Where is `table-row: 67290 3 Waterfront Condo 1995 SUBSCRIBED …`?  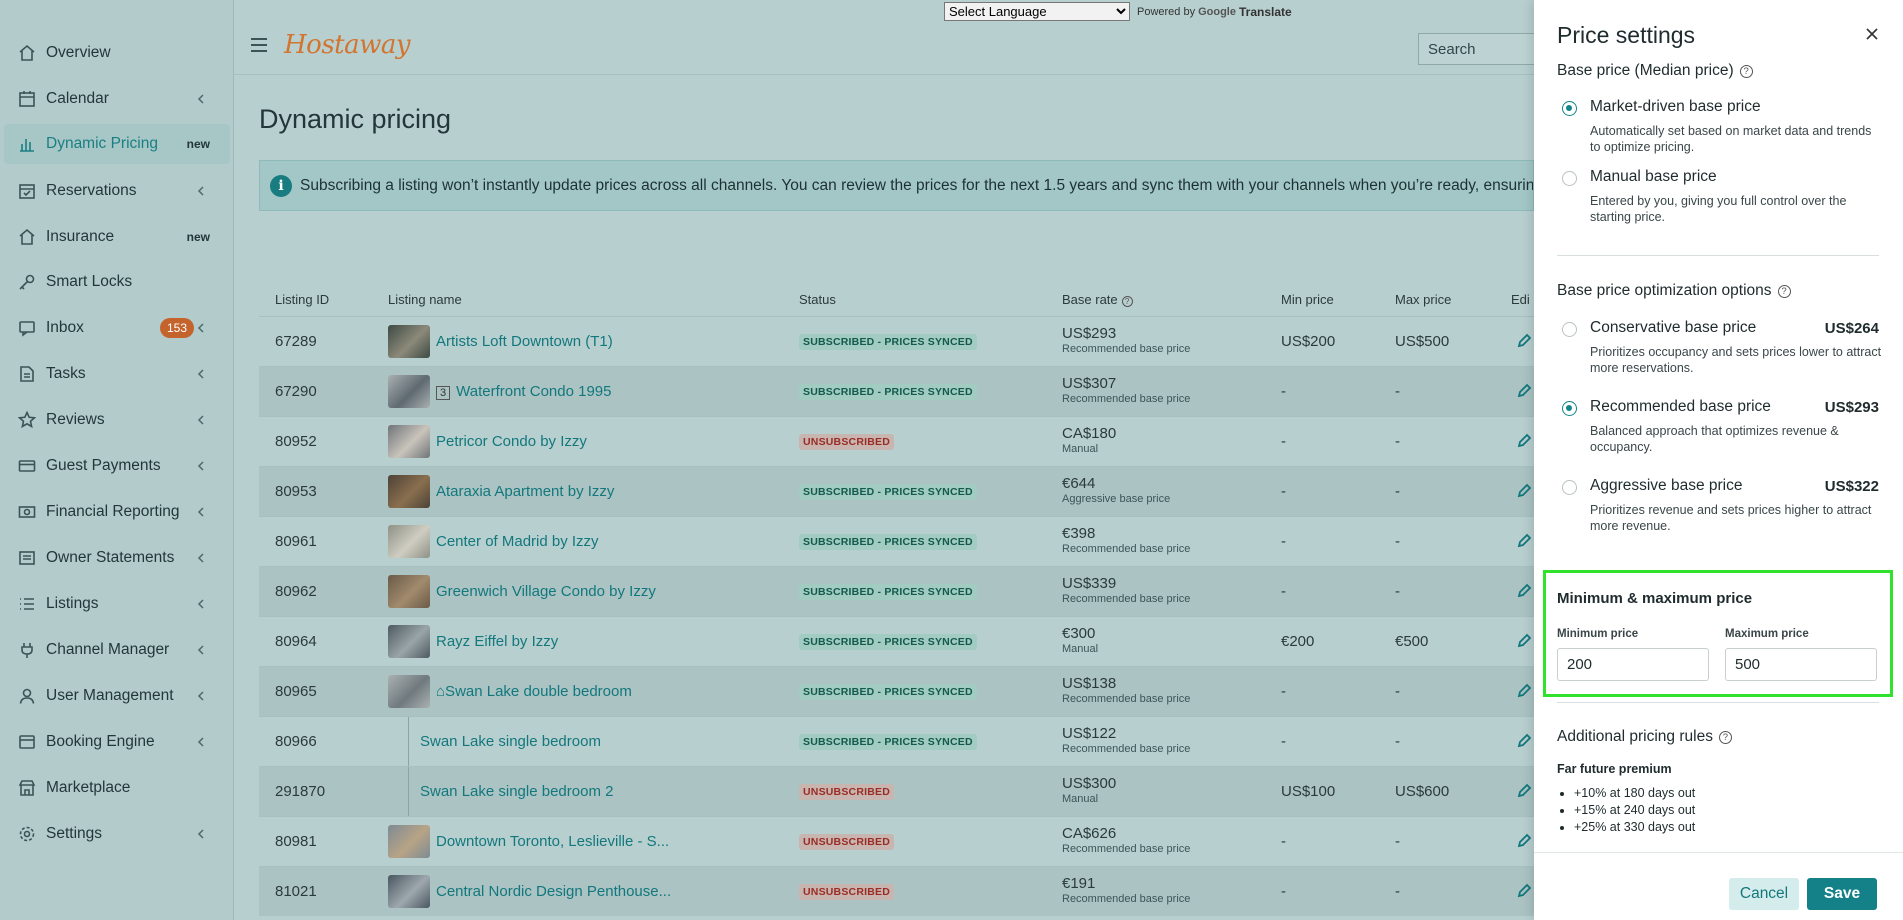
table-row: 67290 3 Waterfront Condo 1995 SUBSCRIBED … is located at coordinates (896, 391).